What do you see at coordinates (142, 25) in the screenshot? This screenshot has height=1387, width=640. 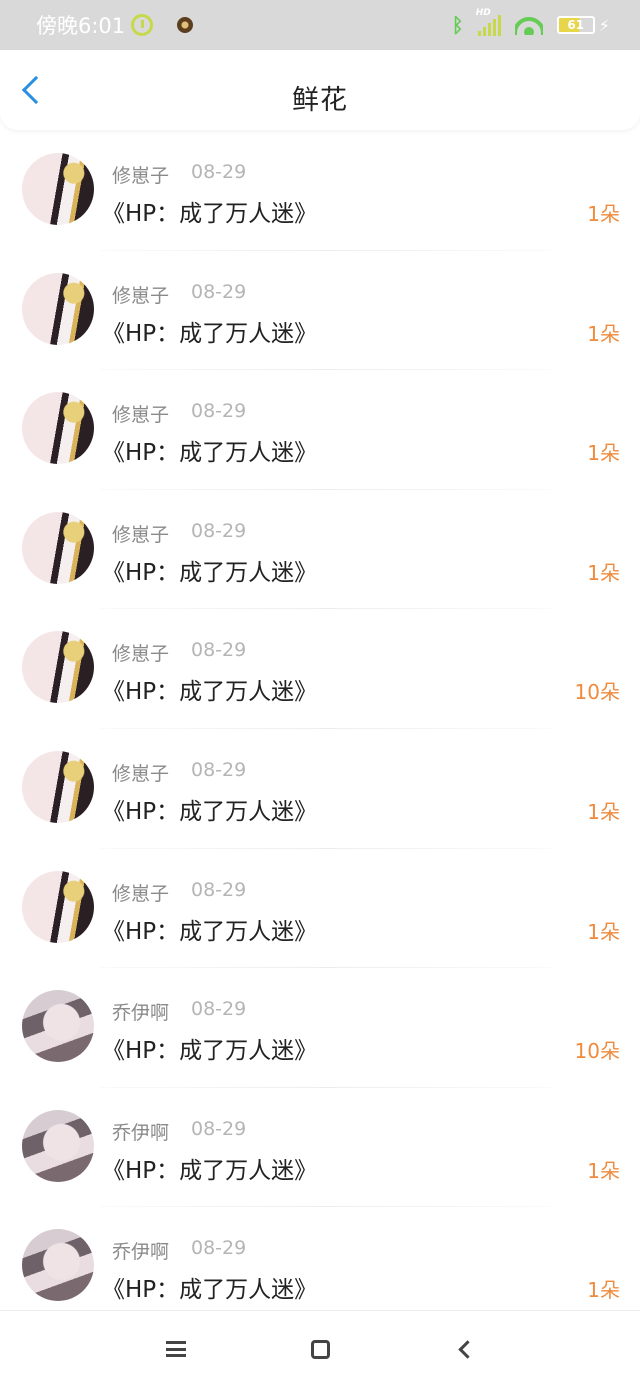 I see `alarm-icon` at bounding box center [142, 25].